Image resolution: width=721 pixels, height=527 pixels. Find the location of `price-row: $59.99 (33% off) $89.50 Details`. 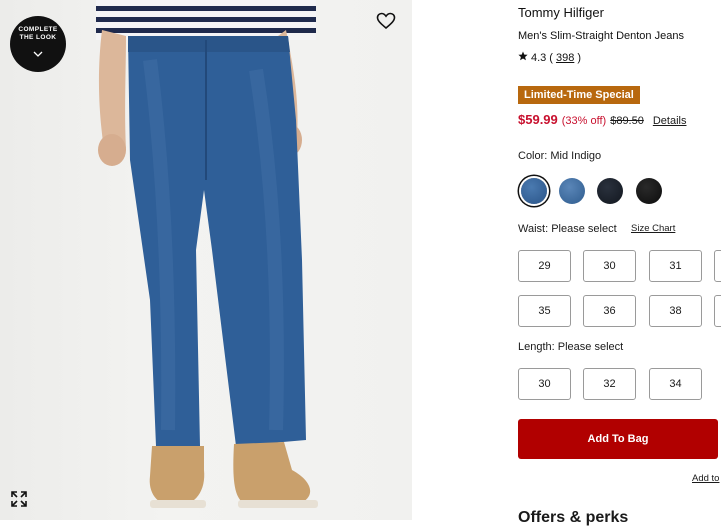

price-row: $59.99 (33% off) $89.50 Details is located at coordinates (602, 119).